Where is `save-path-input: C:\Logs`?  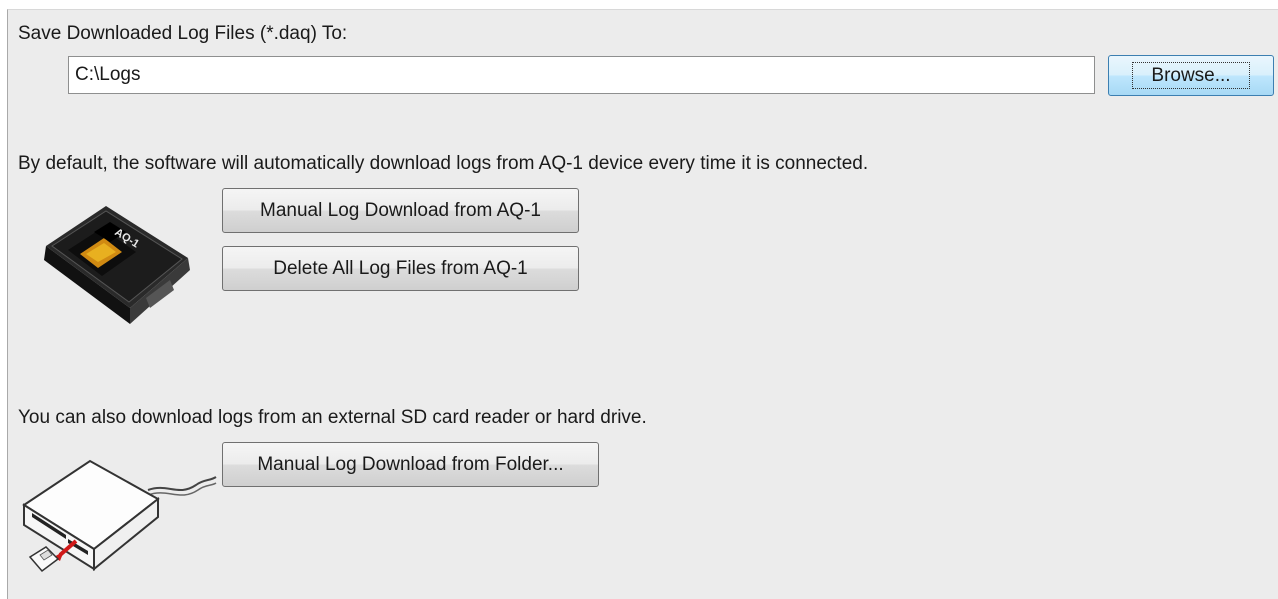
save-path-input: C:\Logs is located at coordinates (581, 75).